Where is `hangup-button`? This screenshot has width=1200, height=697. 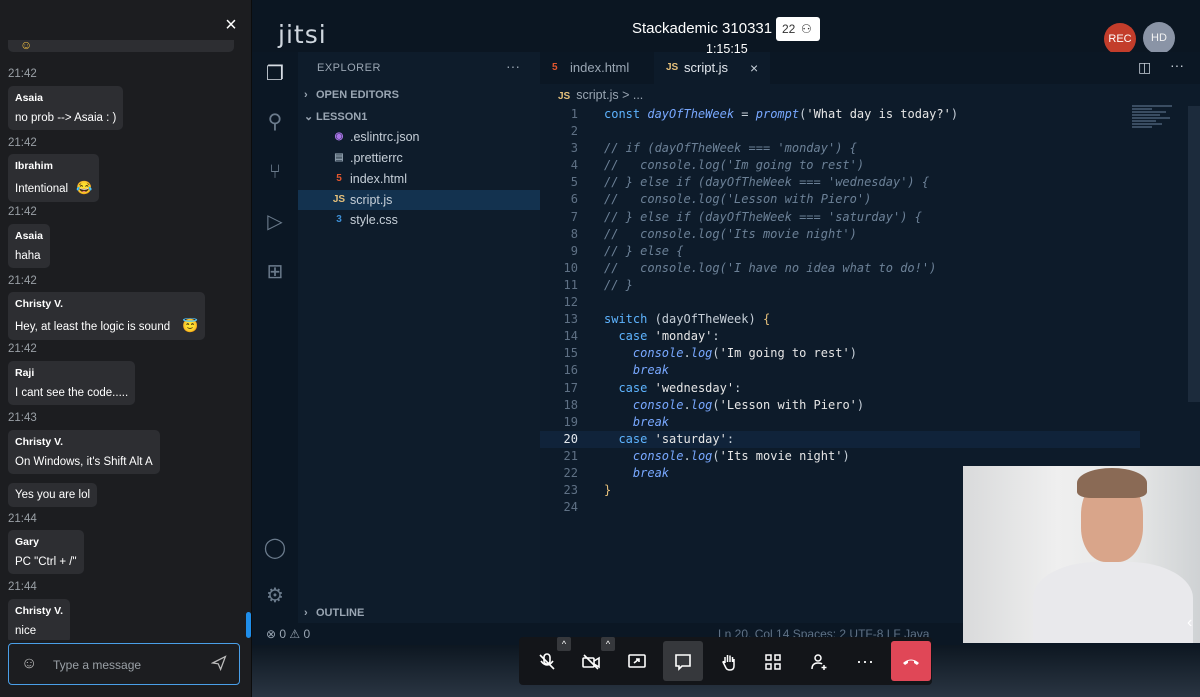
hangup-button is located at coordinates (911, 661).